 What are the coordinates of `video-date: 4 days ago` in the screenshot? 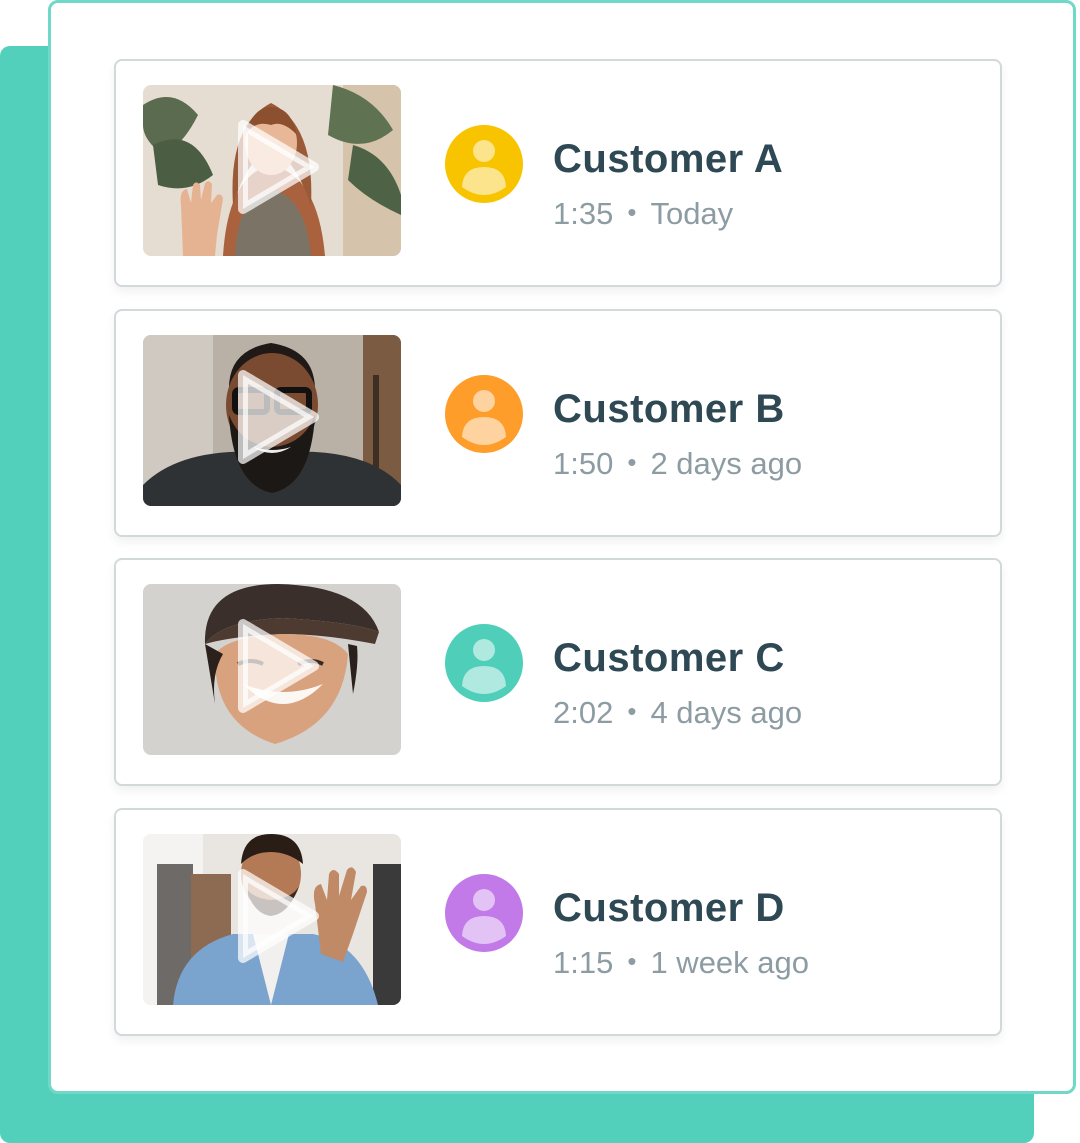 It's located at (726, 712).